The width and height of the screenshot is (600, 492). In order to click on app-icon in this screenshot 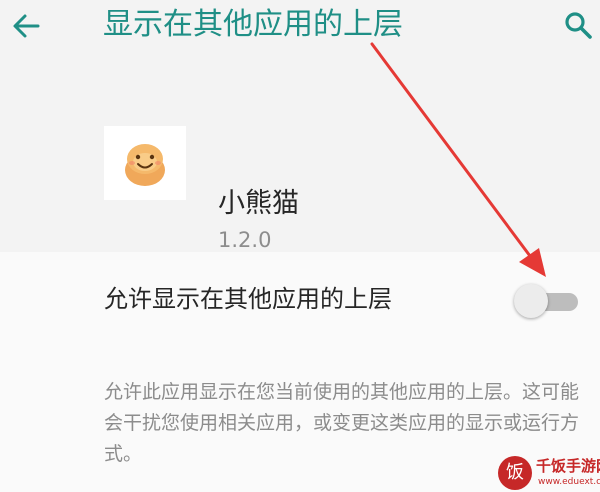, I will do `click(145, 163)`.